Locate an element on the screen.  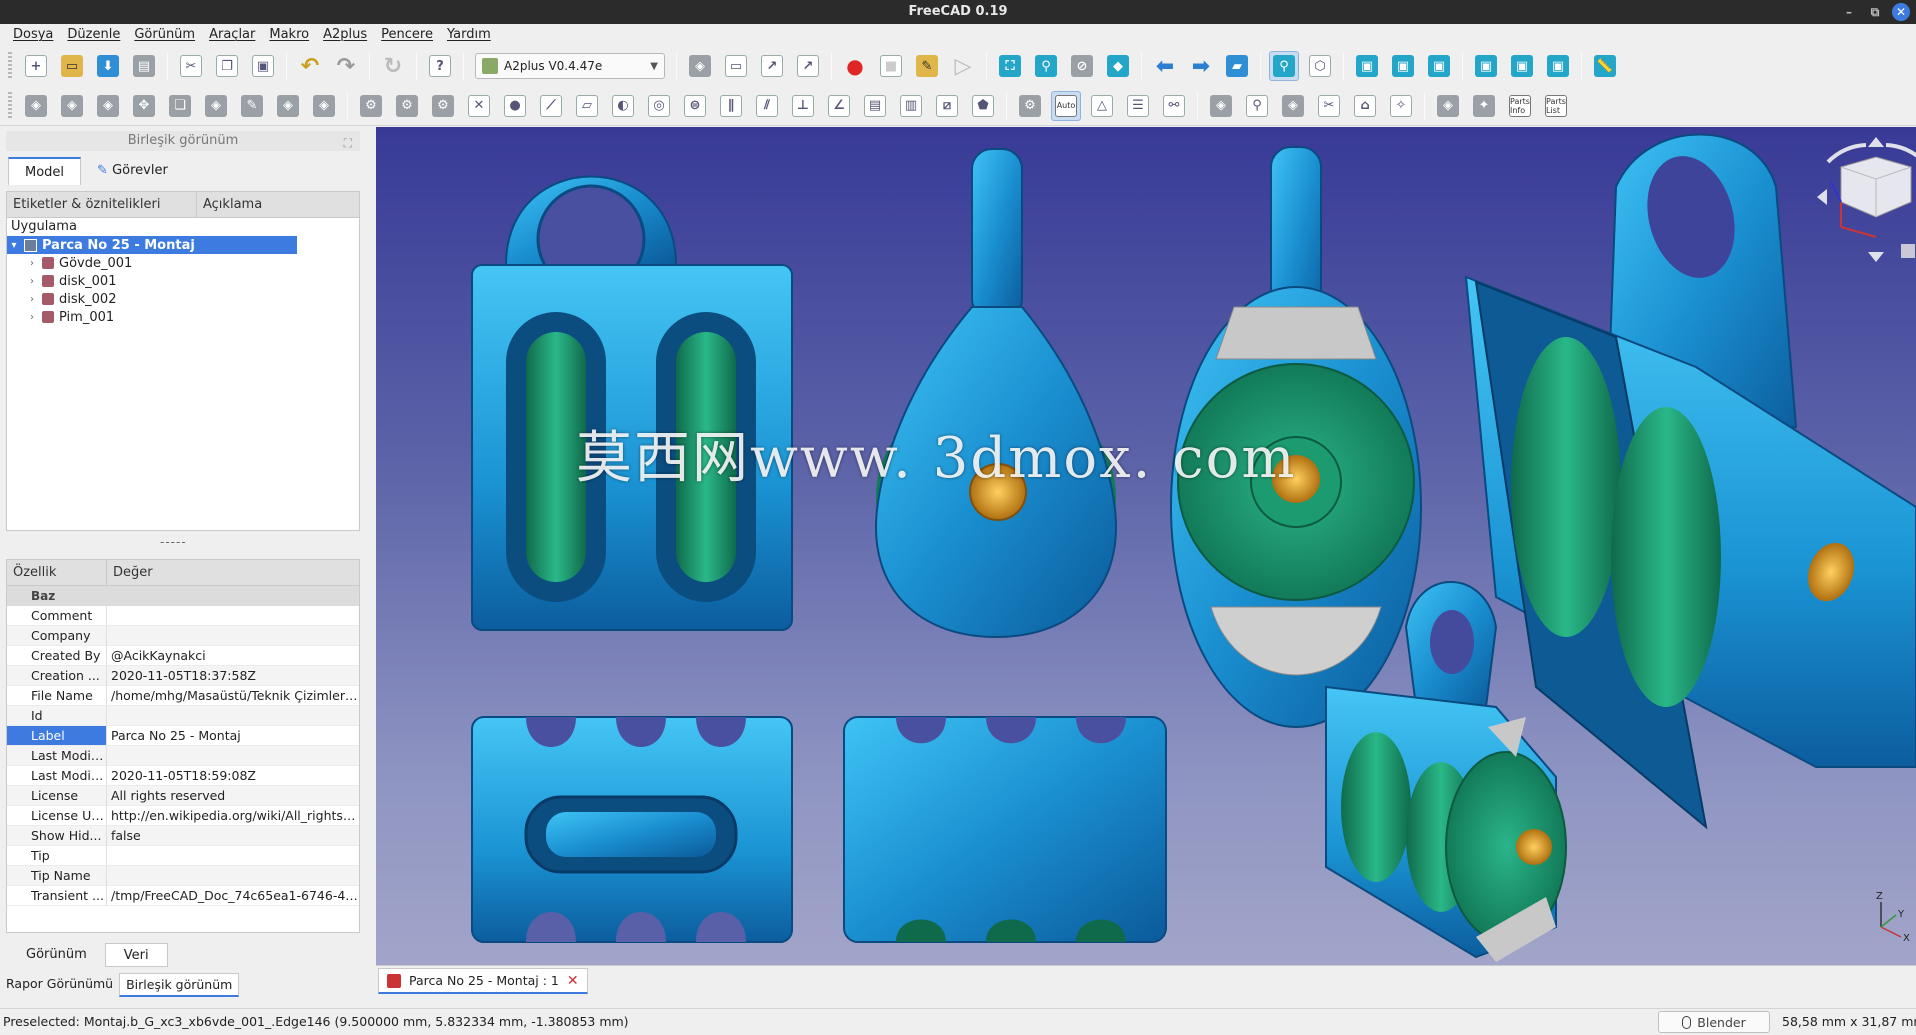
angled-planes-button: ⧄ is located at coordinates (947, 106).